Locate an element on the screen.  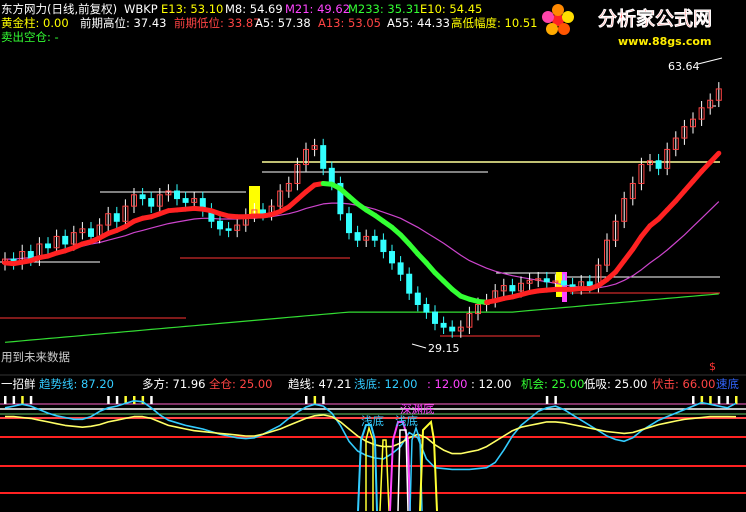
header2-value-5: A55: 44.33 is located at coordinates (418, 23).